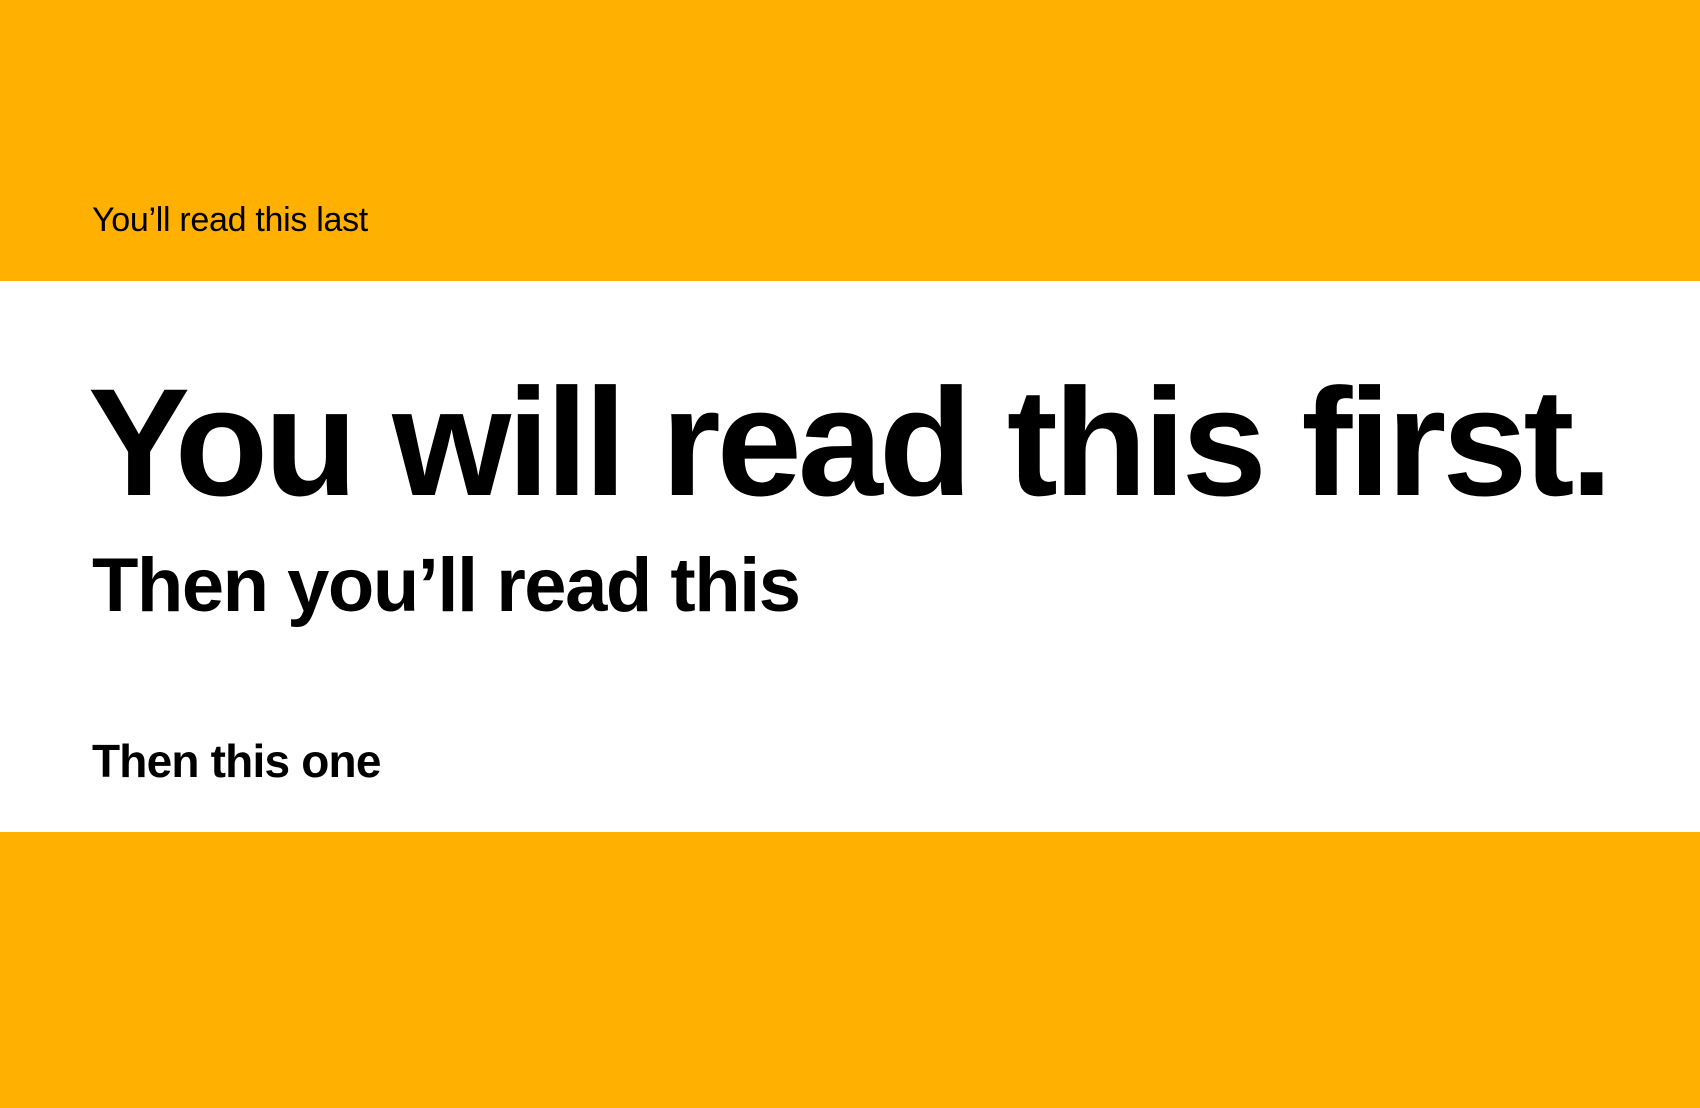 The width and height of the screenshot is (1700, 1108). What do you see at coordinates (446, 585) in the screenshot?
I see `subheading-read-second: Then you’ll read this` at bounding box center [446, 585].